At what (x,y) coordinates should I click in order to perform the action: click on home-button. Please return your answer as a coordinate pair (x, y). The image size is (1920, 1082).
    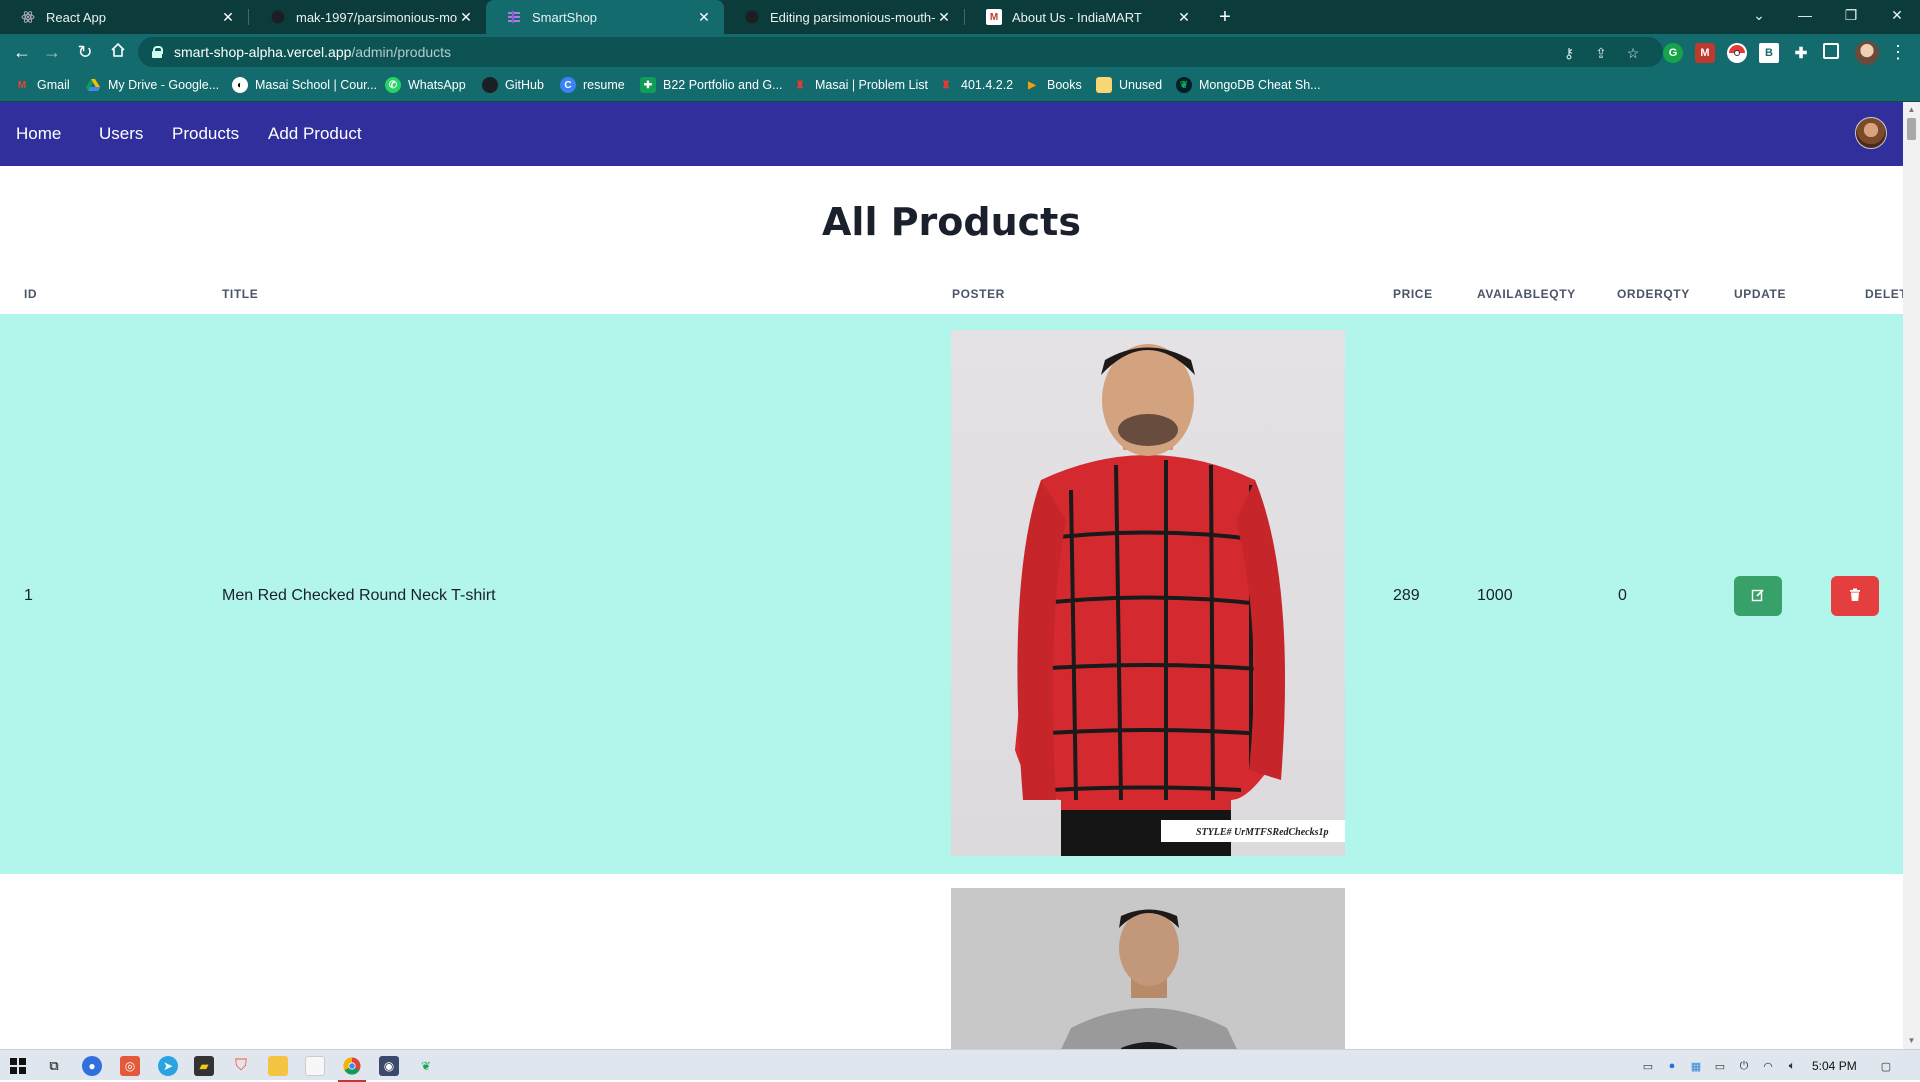
    Looking at the image, I should click on (118, 52).